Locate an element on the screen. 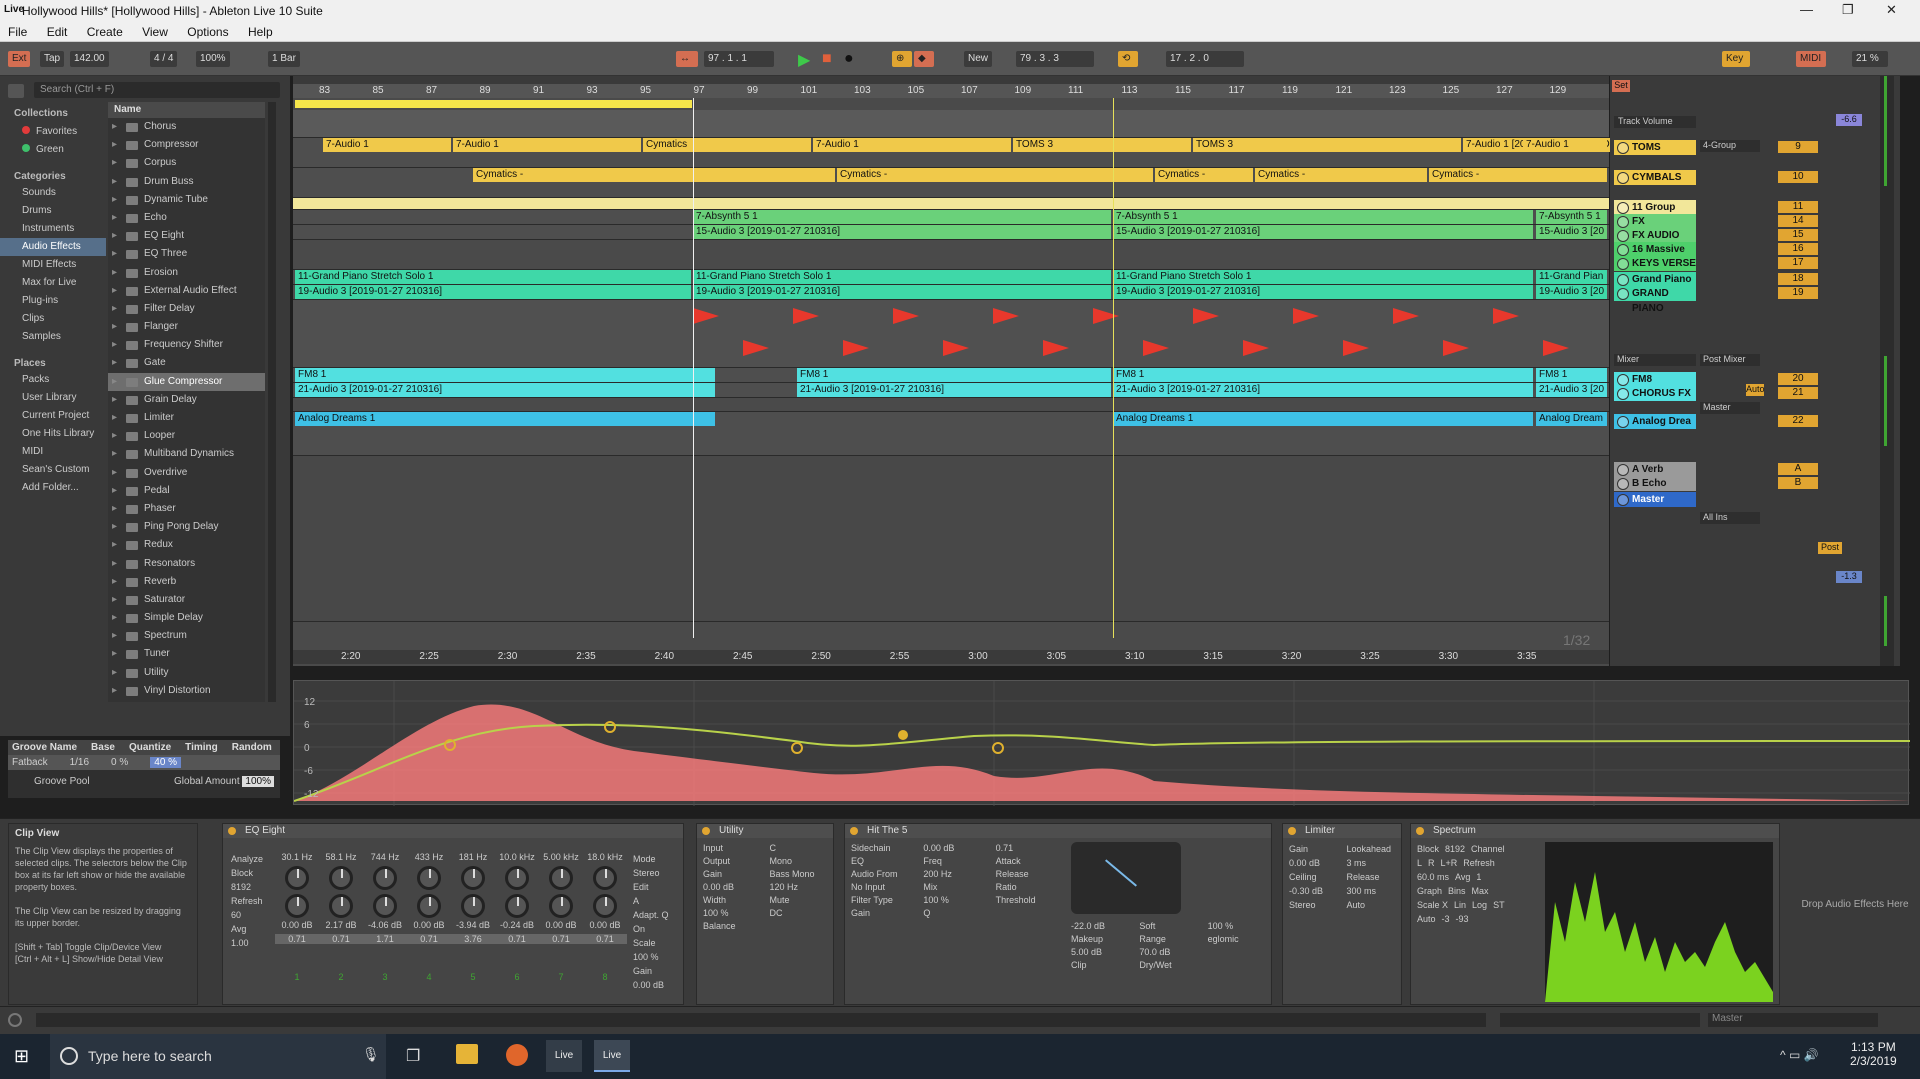 The image size is (1920, 1079). browser-item: Pedal is located at coordinates (186, 491).